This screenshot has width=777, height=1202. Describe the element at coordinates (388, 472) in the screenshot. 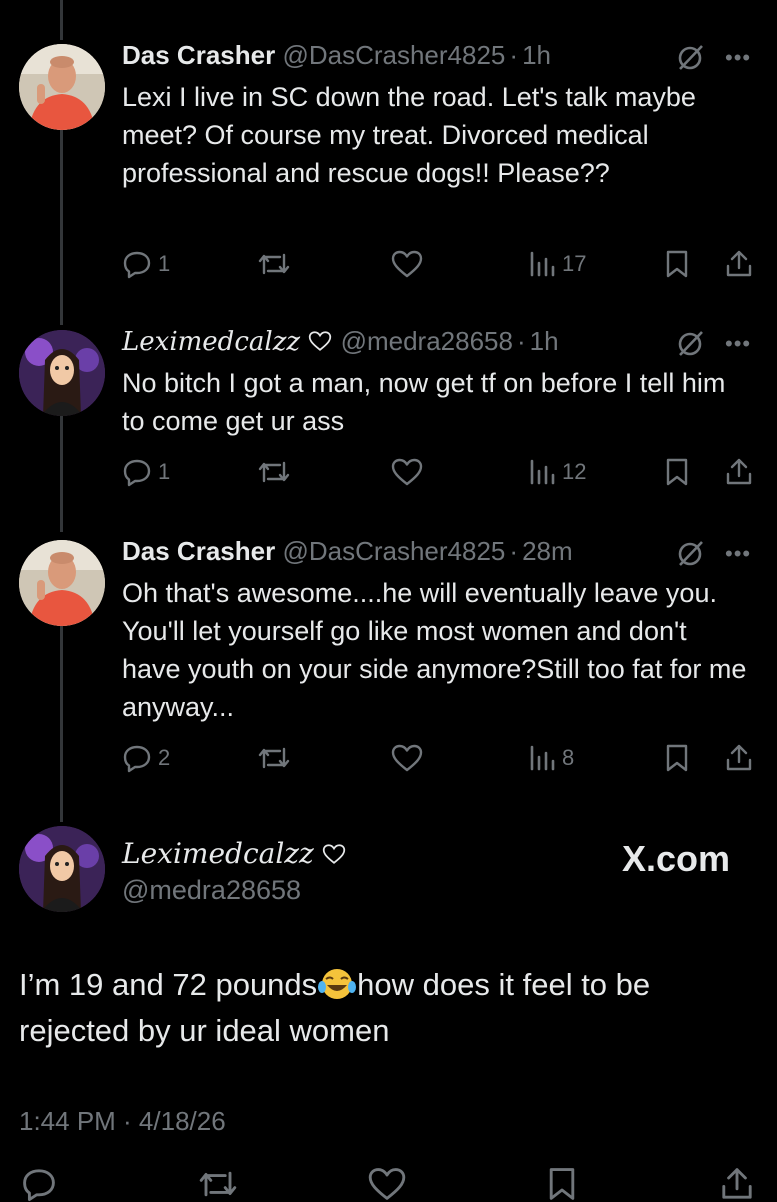

I see `action-bar: 1 12` at that location.